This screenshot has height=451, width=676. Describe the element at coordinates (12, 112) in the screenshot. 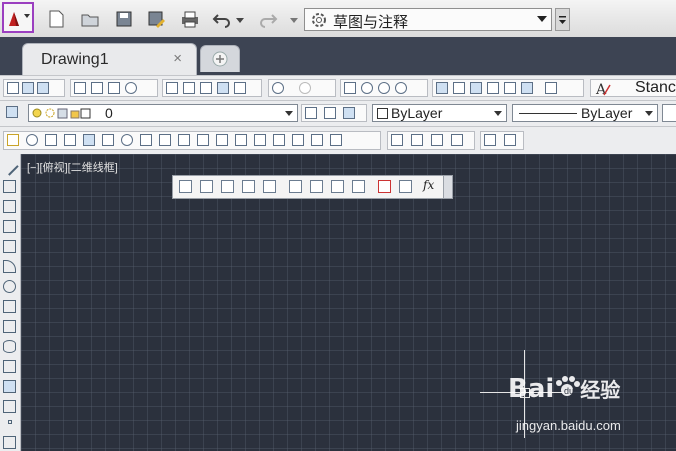

I see `layer-properties-icon` at that location.